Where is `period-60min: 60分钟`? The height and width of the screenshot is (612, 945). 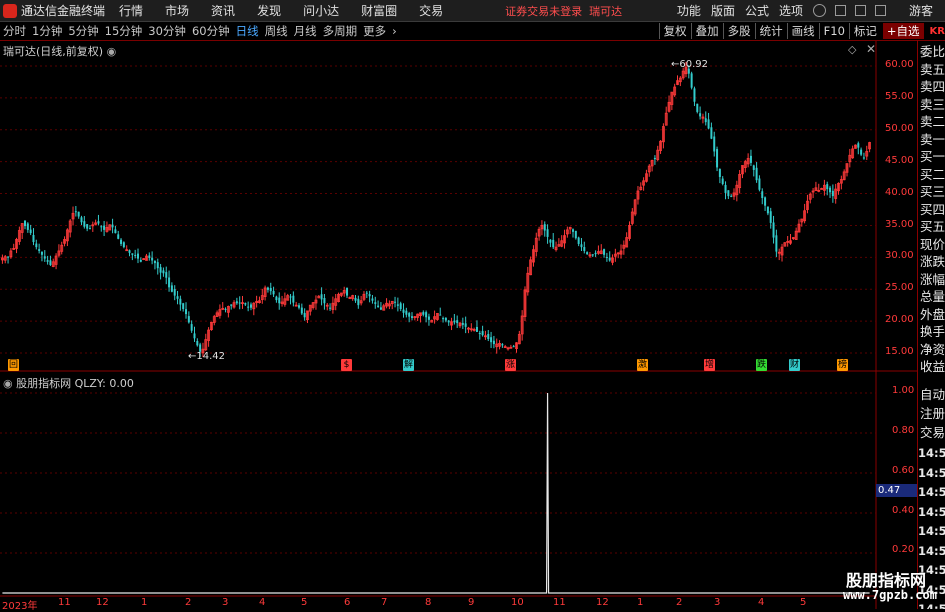 period-60min: 60分钟 is located at coordinates (211, 31).